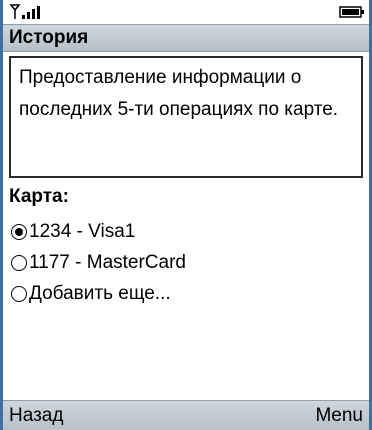 Image resolution: width=372 pixels, height=430 pixels. I want to click on softkey-bar: Назад Menu, so click(186, 415).